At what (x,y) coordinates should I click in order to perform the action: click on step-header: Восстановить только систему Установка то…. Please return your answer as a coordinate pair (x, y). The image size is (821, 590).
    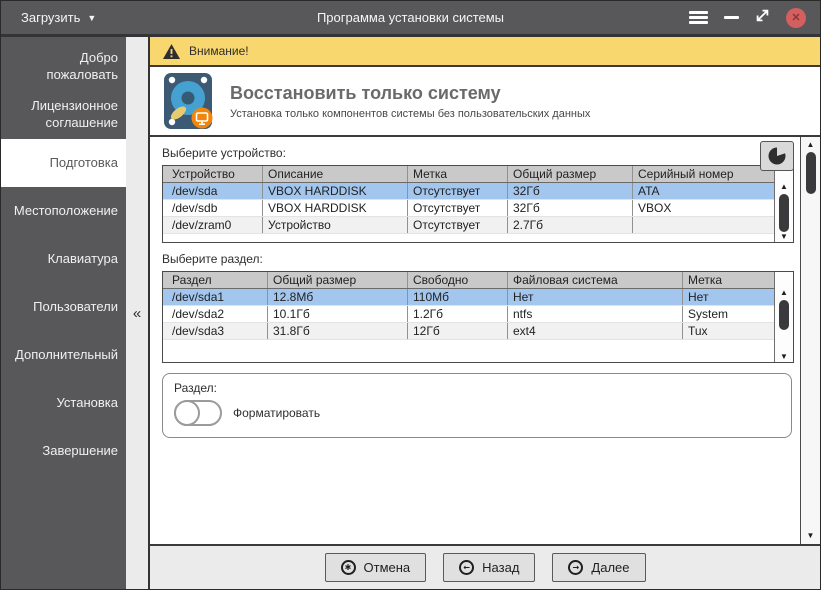
    Looking at the image, I should click on (485, 102).